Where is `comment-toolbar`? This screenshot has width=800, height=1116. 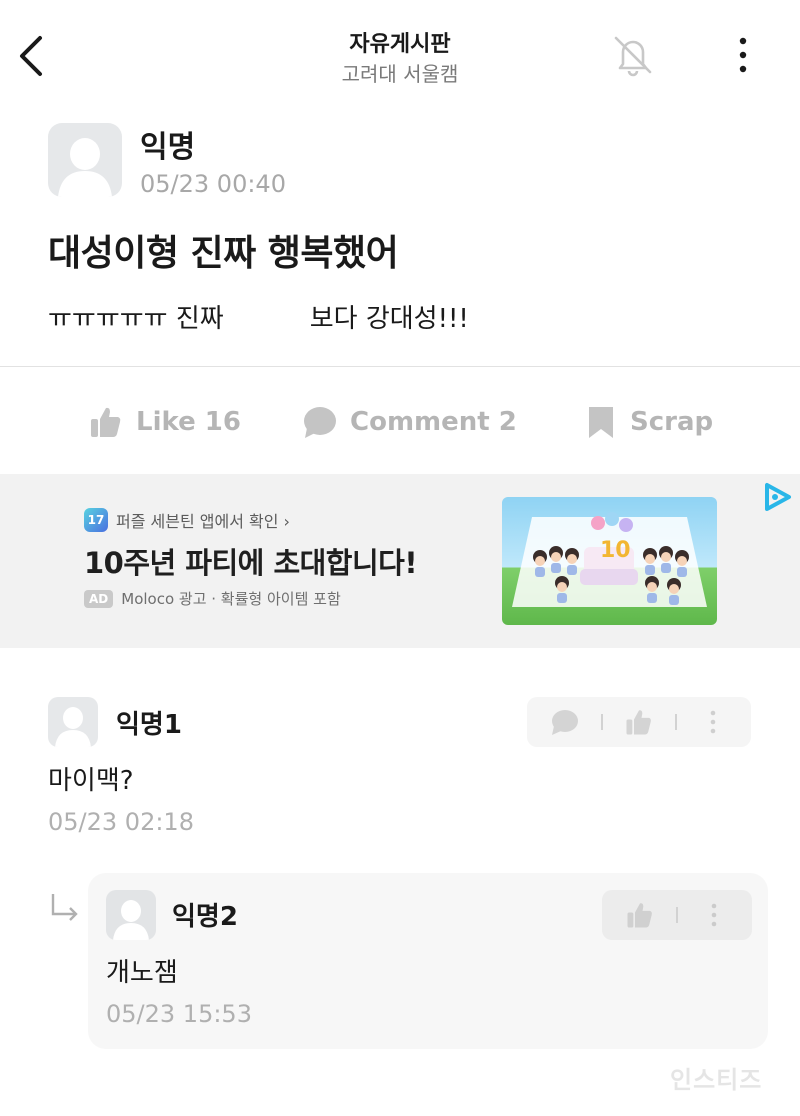
comment-toolbar is located at coordinates (639, 722).